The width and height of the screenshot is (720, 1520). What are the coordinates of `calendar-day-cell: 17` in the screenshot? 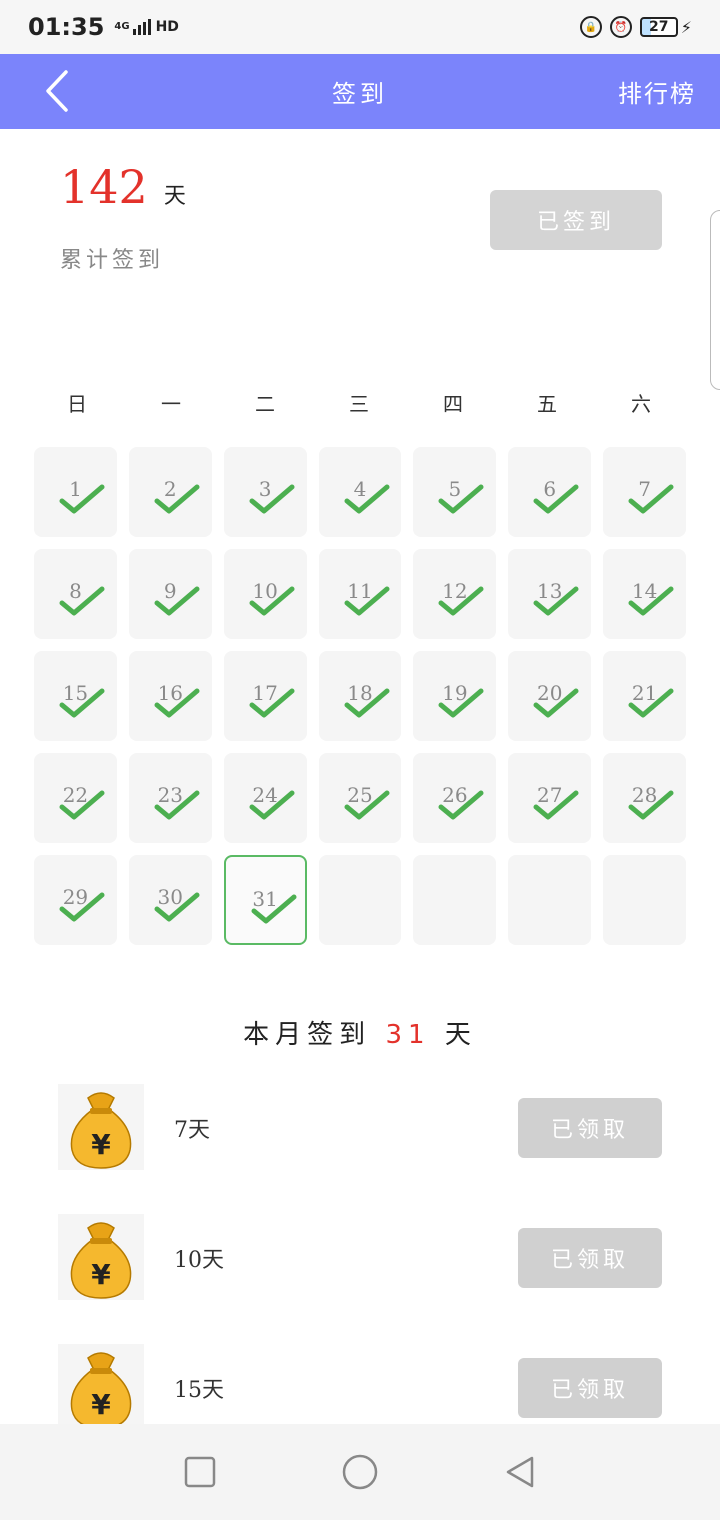 It's located at (265, 696).